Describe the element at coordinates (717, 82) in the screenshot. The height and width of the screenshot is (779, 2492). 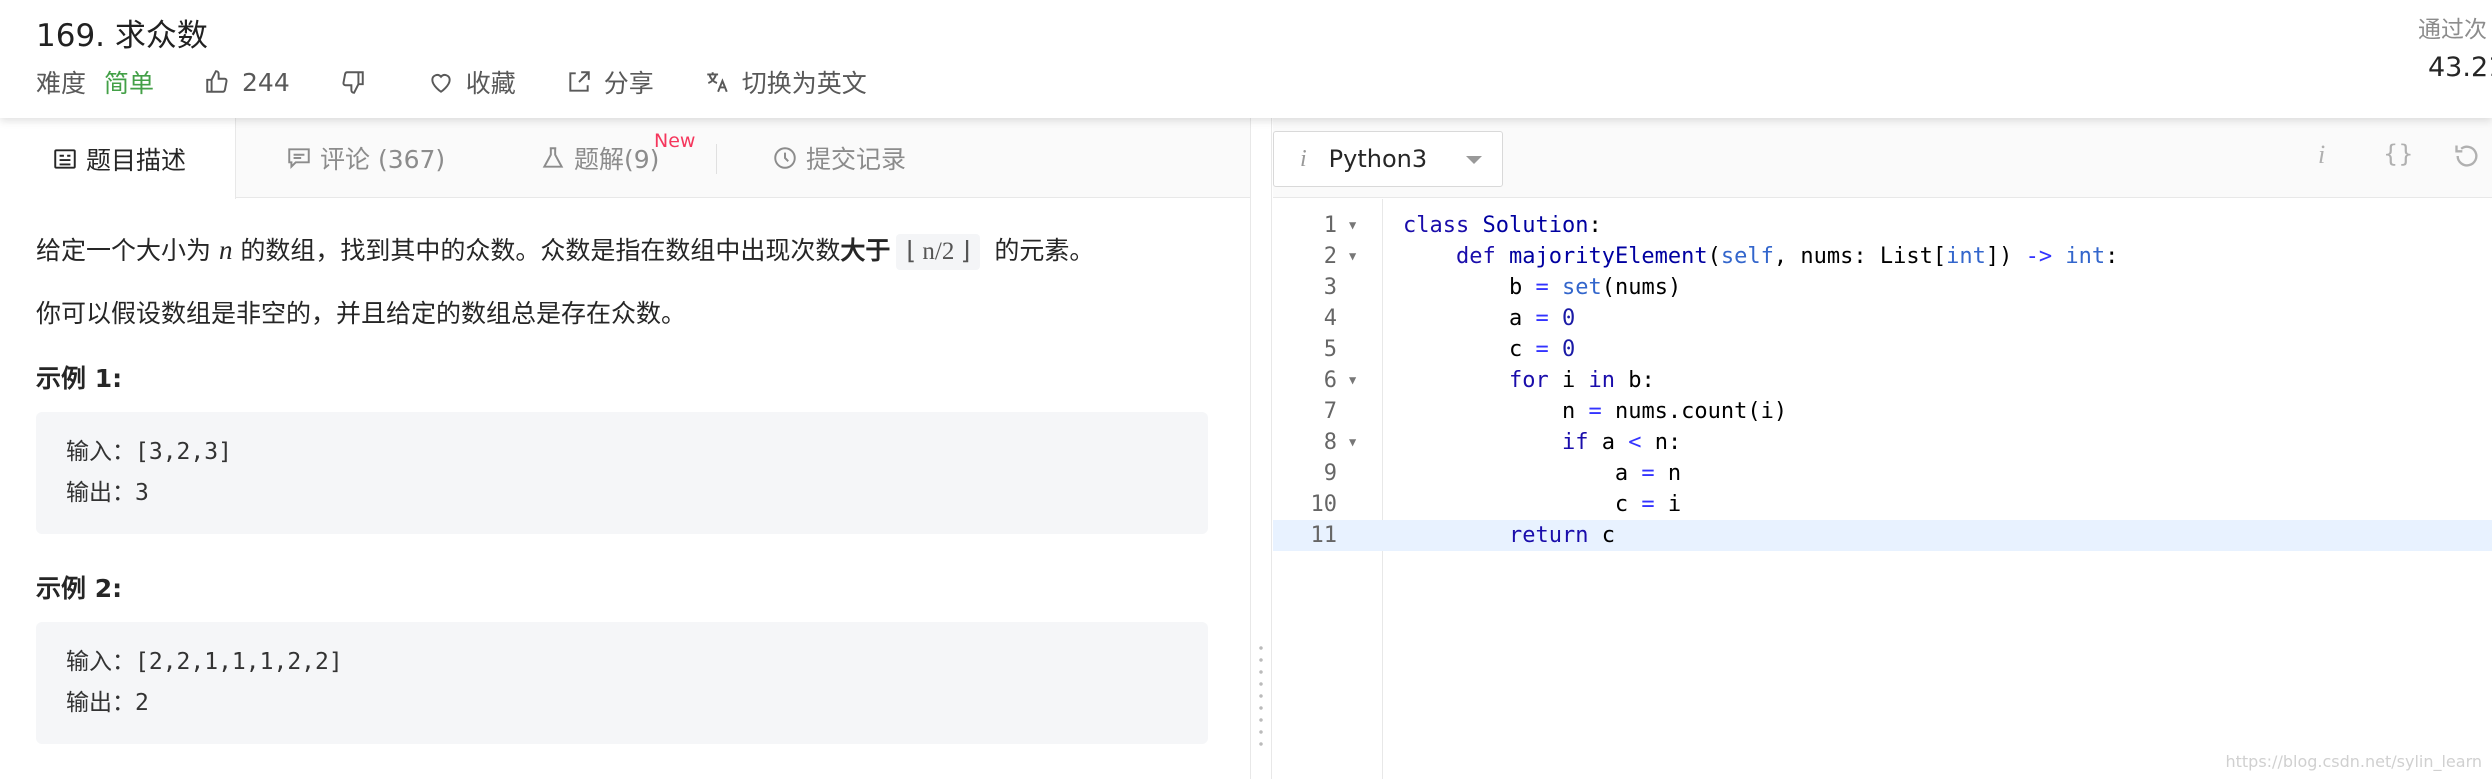
I see `translate-icon` at that location.